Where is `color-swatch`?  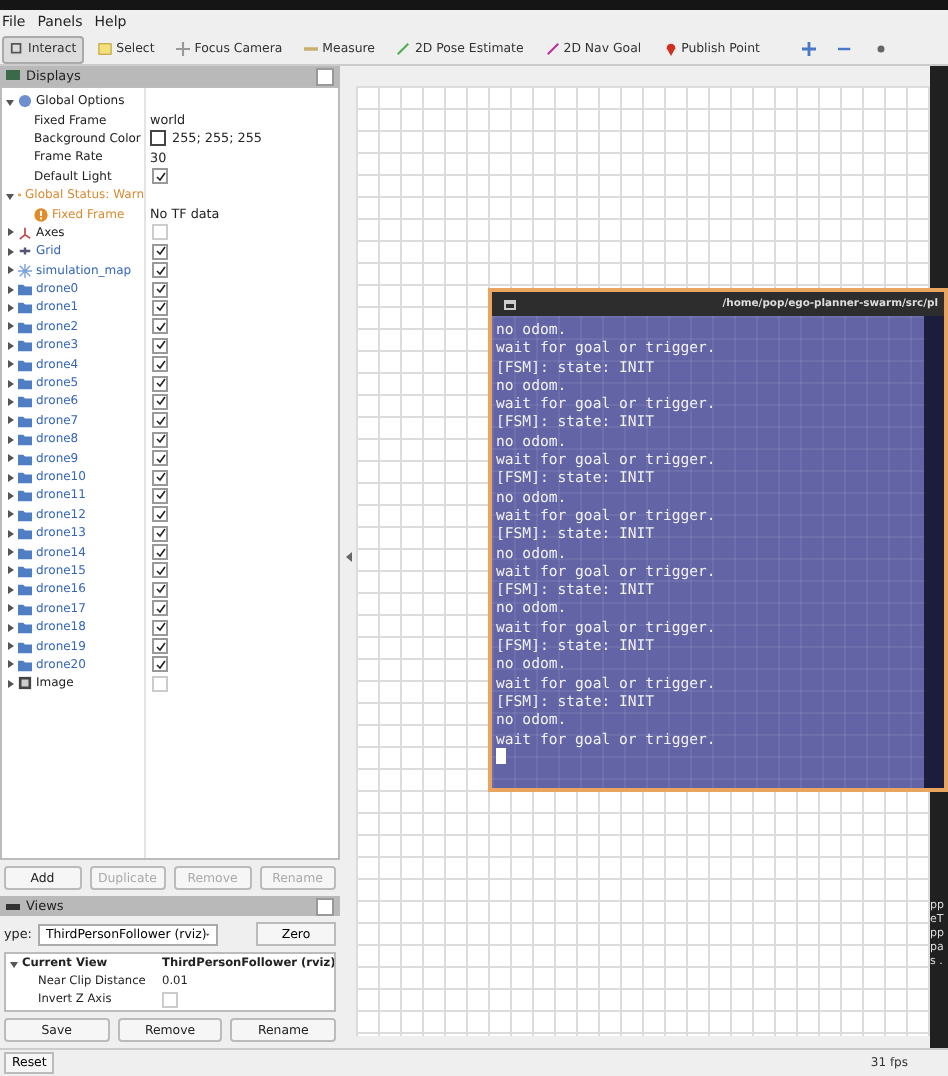
color-swatch is located at coordinates (158, 138).